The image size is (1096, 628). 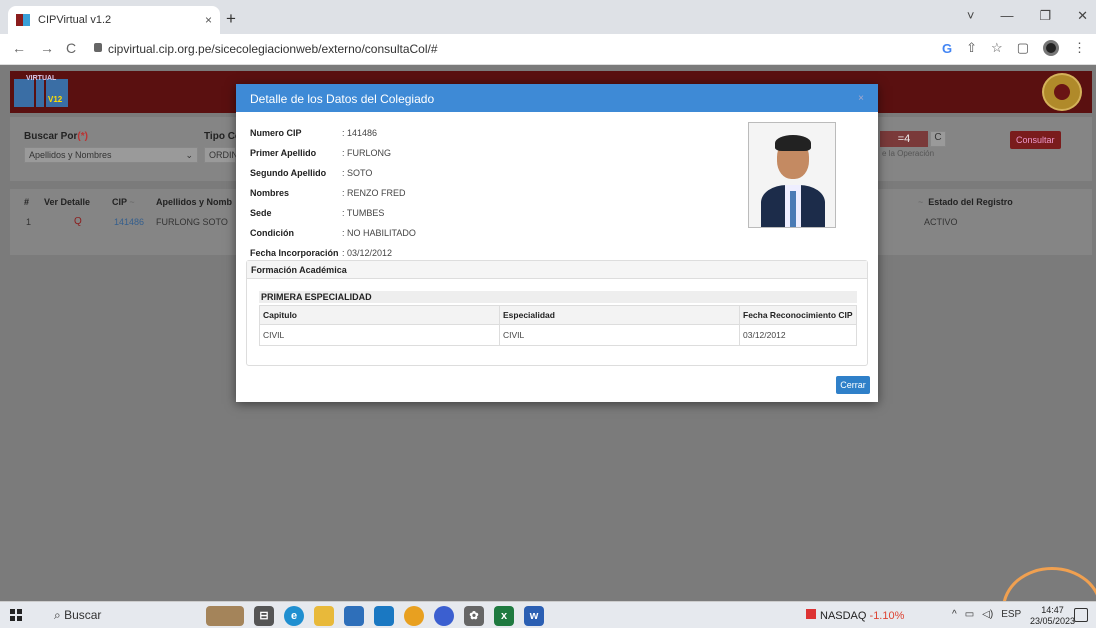 What do you see at coordinates (78, 221) in the screenshot?
I see `search-icon: Q` at bounding box center [78, 221].